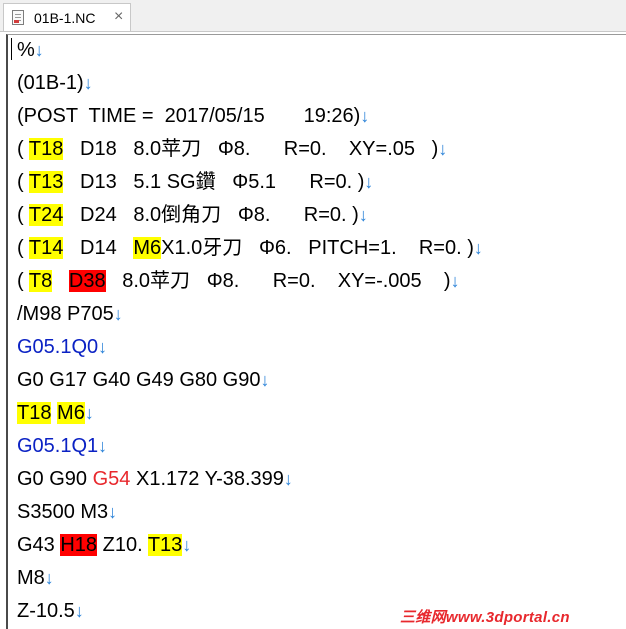 This screenshot has width=626, height=629. Describe the element at coordinates (46, 611) in the screenshot. I see `code-text: Z-10.5` at that location.